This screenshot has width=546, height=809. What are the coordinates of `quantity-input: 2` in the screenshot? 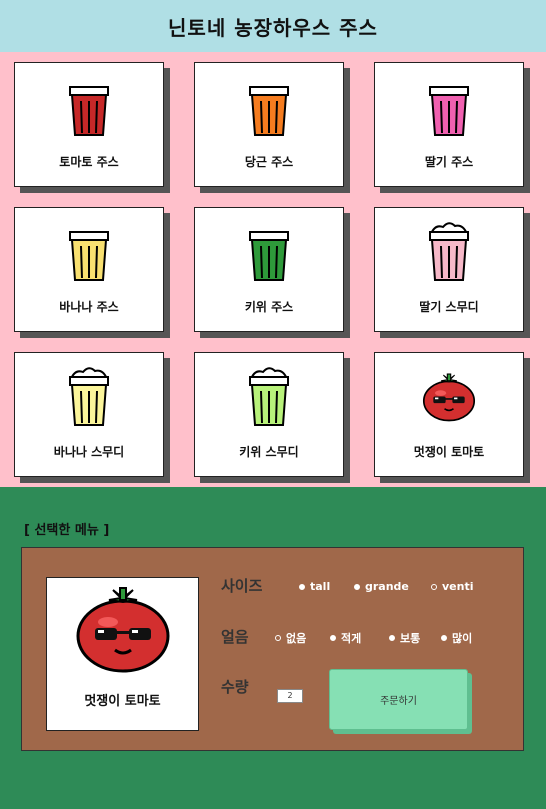 It's located at (290, 696).